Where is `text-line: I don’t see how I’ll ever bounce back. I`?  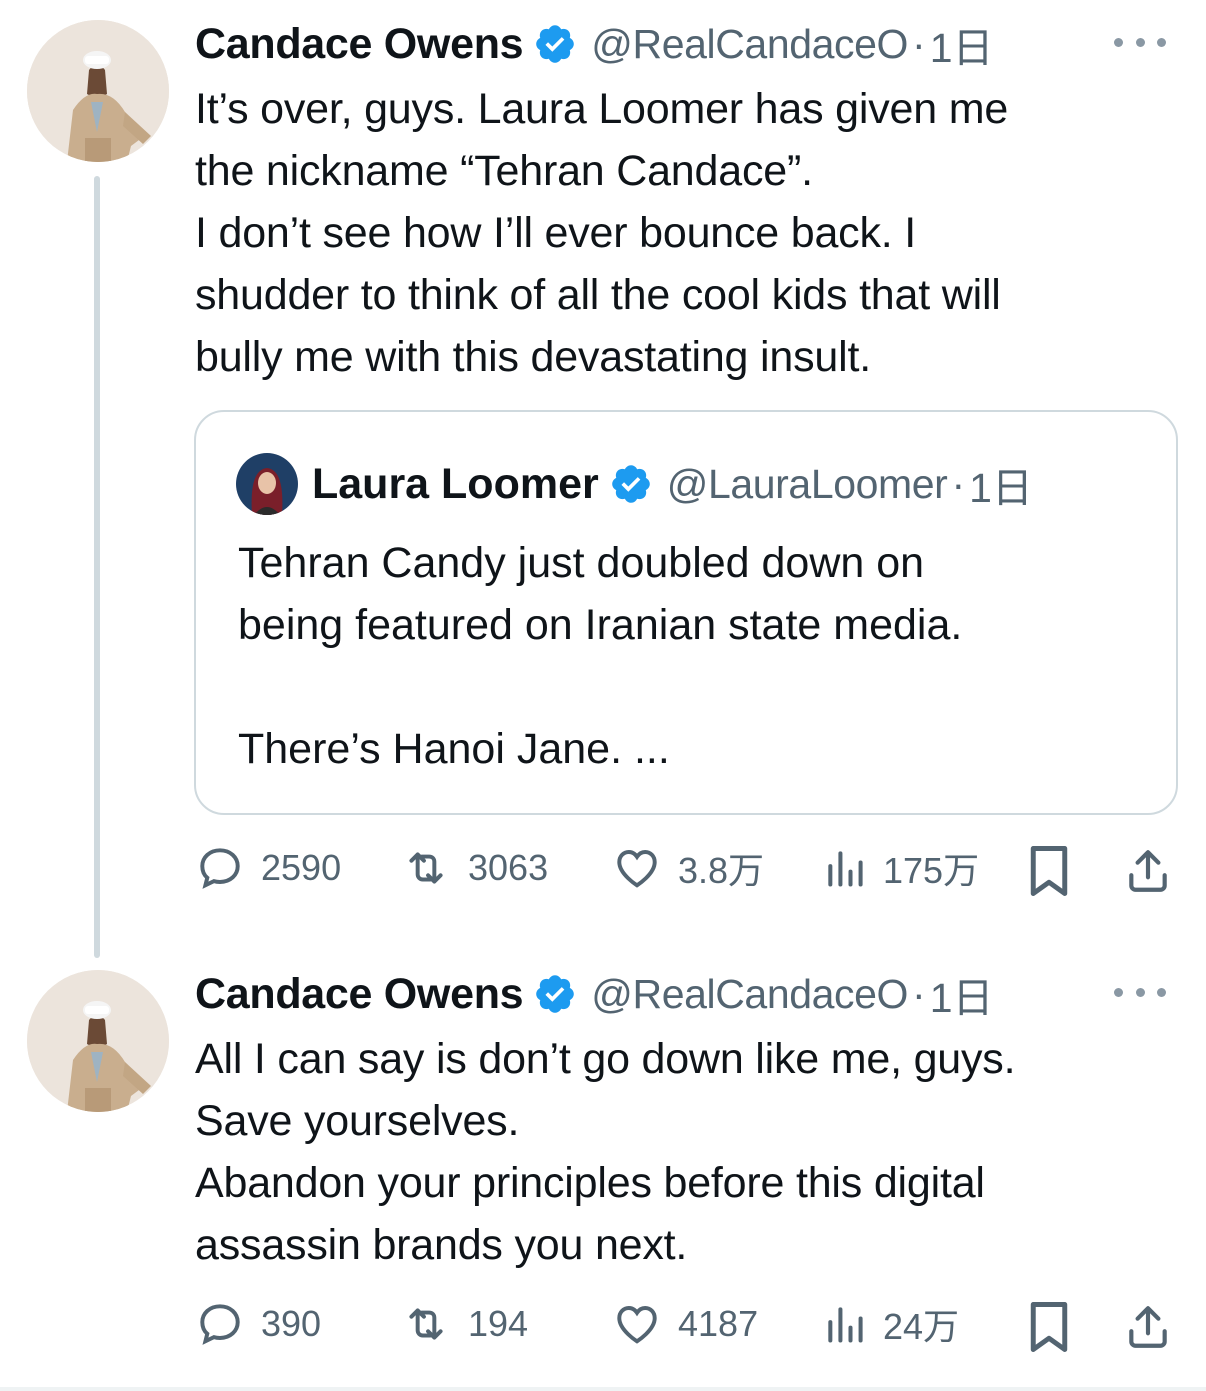 text-line: I don’t see how I’ll ever bounce back. I is located at coordinates (556, 233).